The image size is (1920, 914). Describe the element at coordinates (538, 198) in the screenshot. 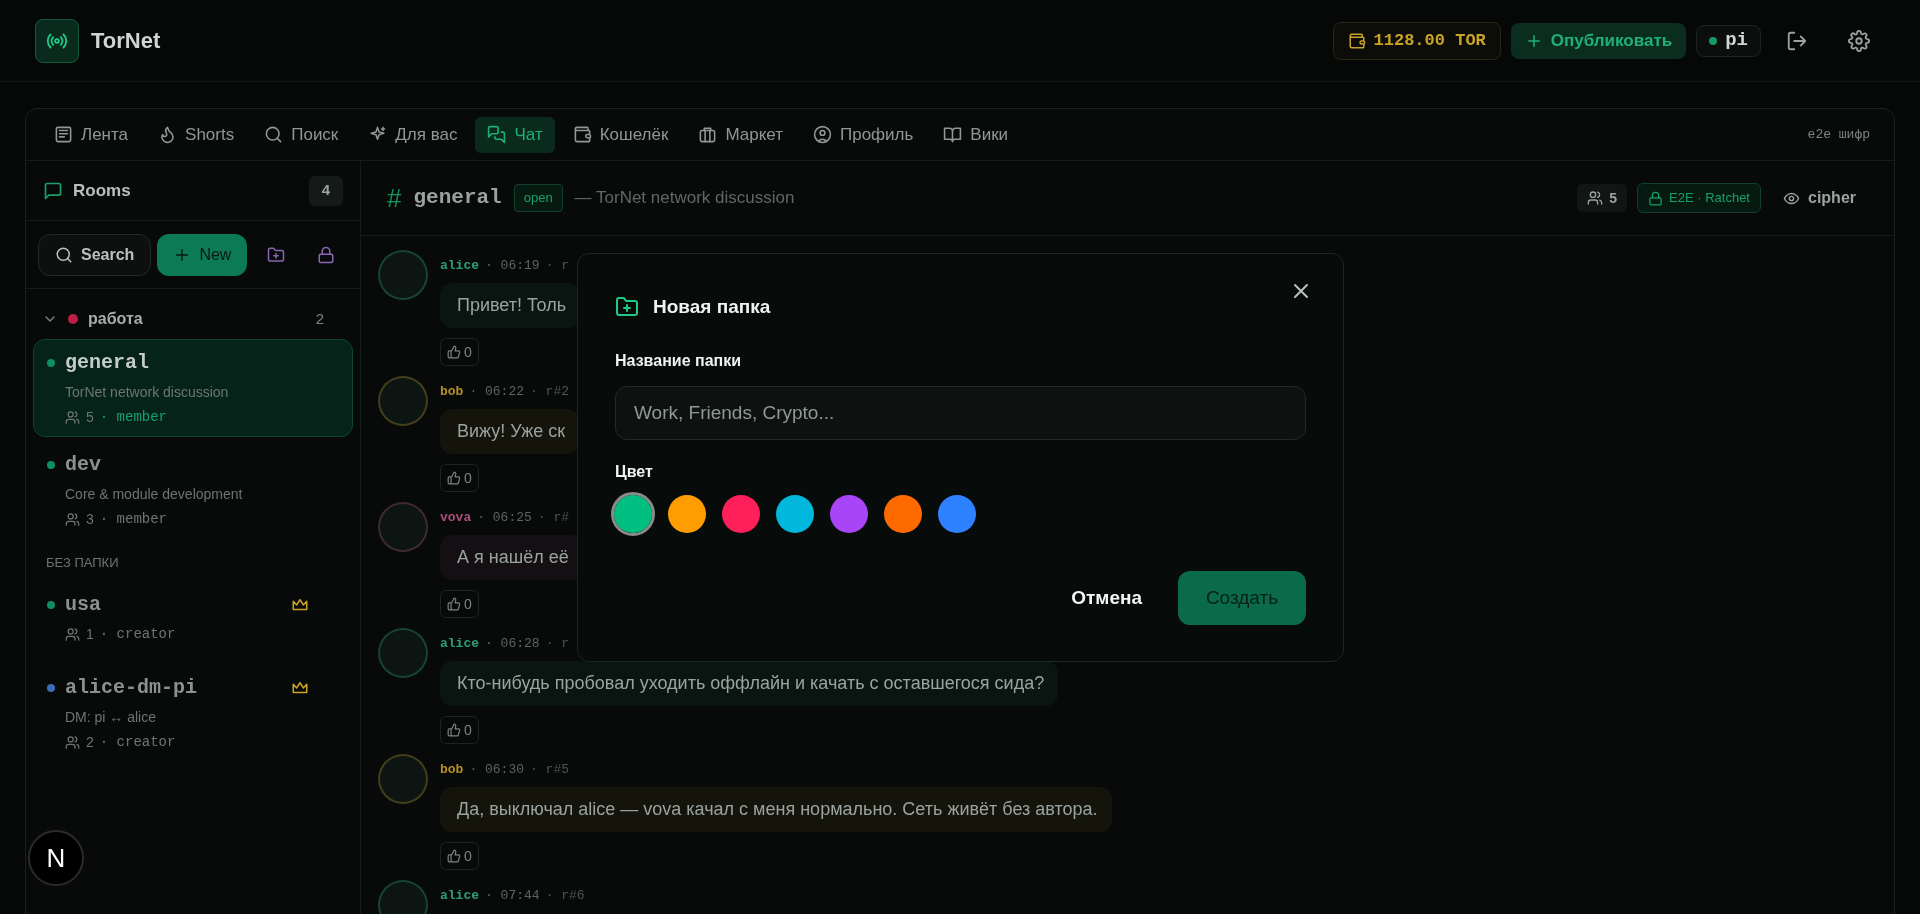

I see `access-badge: open` at that location.